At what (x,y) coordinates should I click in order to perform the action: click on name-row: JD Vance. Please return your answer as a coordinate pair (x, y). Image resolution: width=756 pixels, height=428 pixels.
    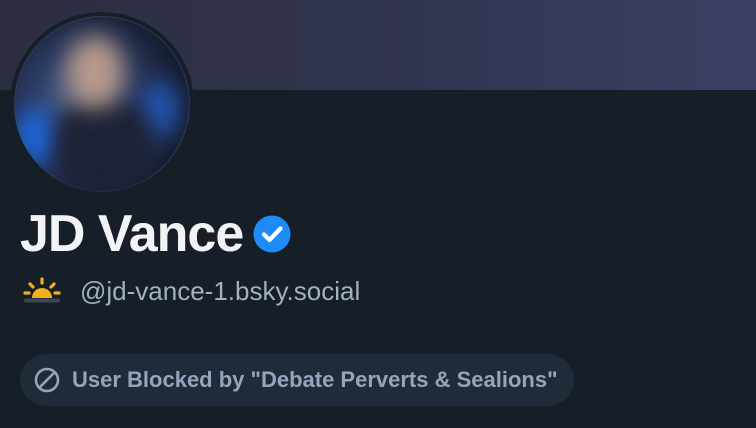
    Looking at the image, I should click on (155, 234).